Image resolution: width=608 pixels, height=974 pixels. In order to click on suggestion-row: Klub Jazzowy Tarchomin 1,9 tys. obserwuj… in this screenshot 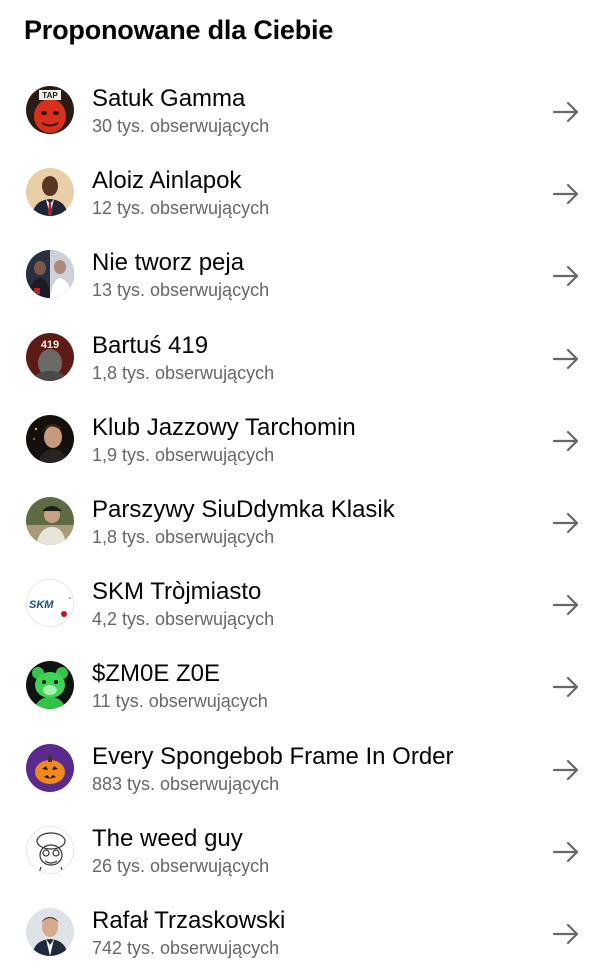, I will do `click(304, 440)`.